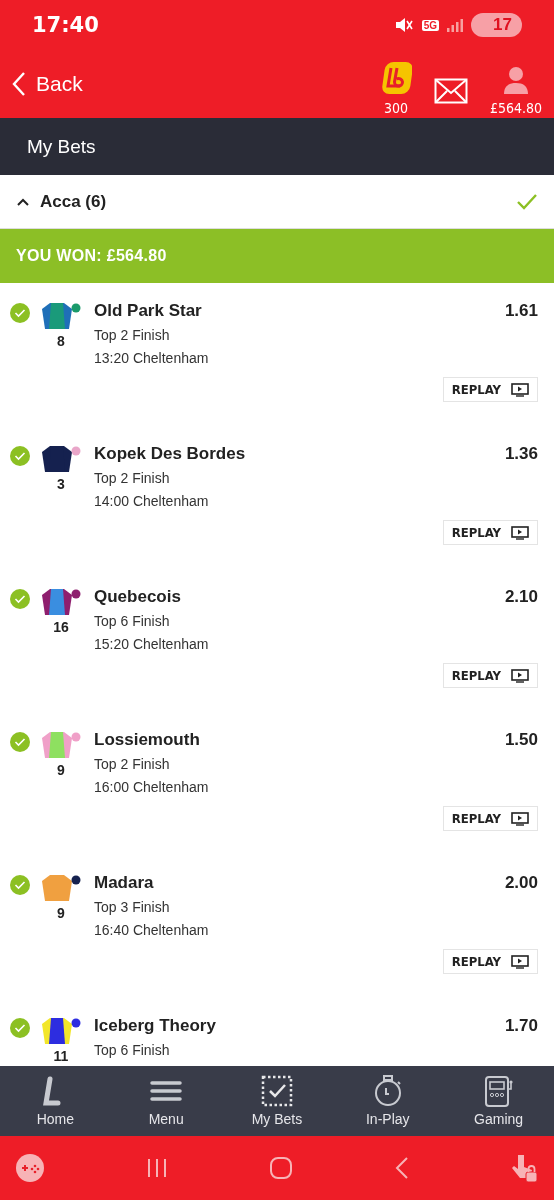  I want to click on runner-name: Quebecois, so click(137, 597).